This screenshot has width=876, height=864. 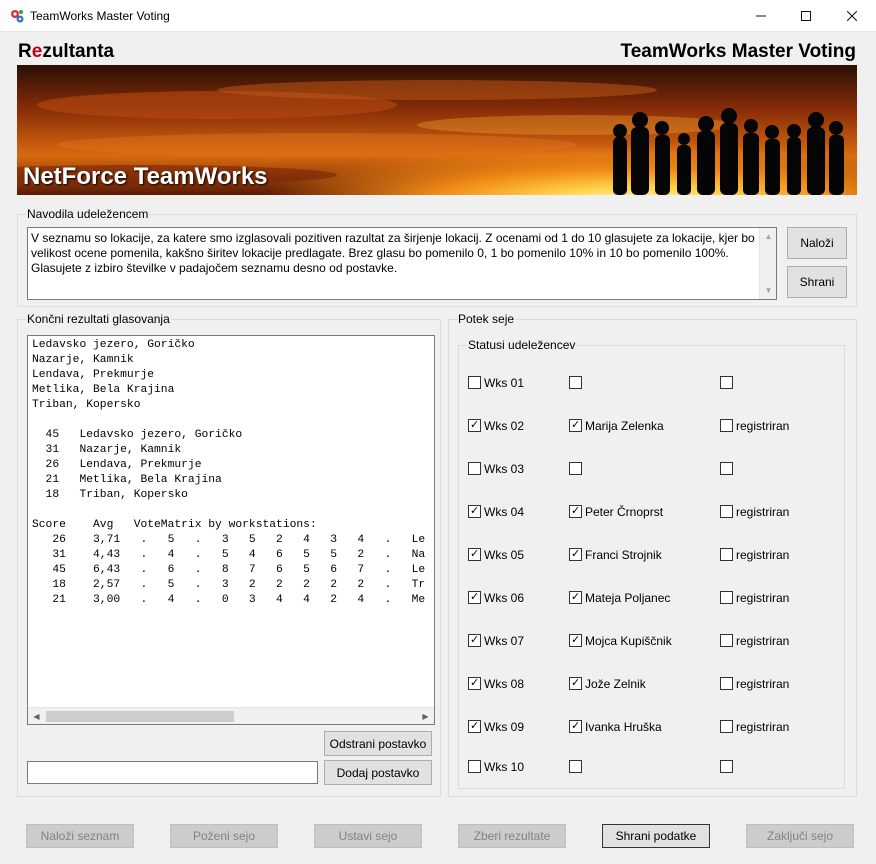 What do you see at coordinates (504, 426) in the screenshot?
I see `workstation-label: Wks 02` at bounding box center [504, 426].